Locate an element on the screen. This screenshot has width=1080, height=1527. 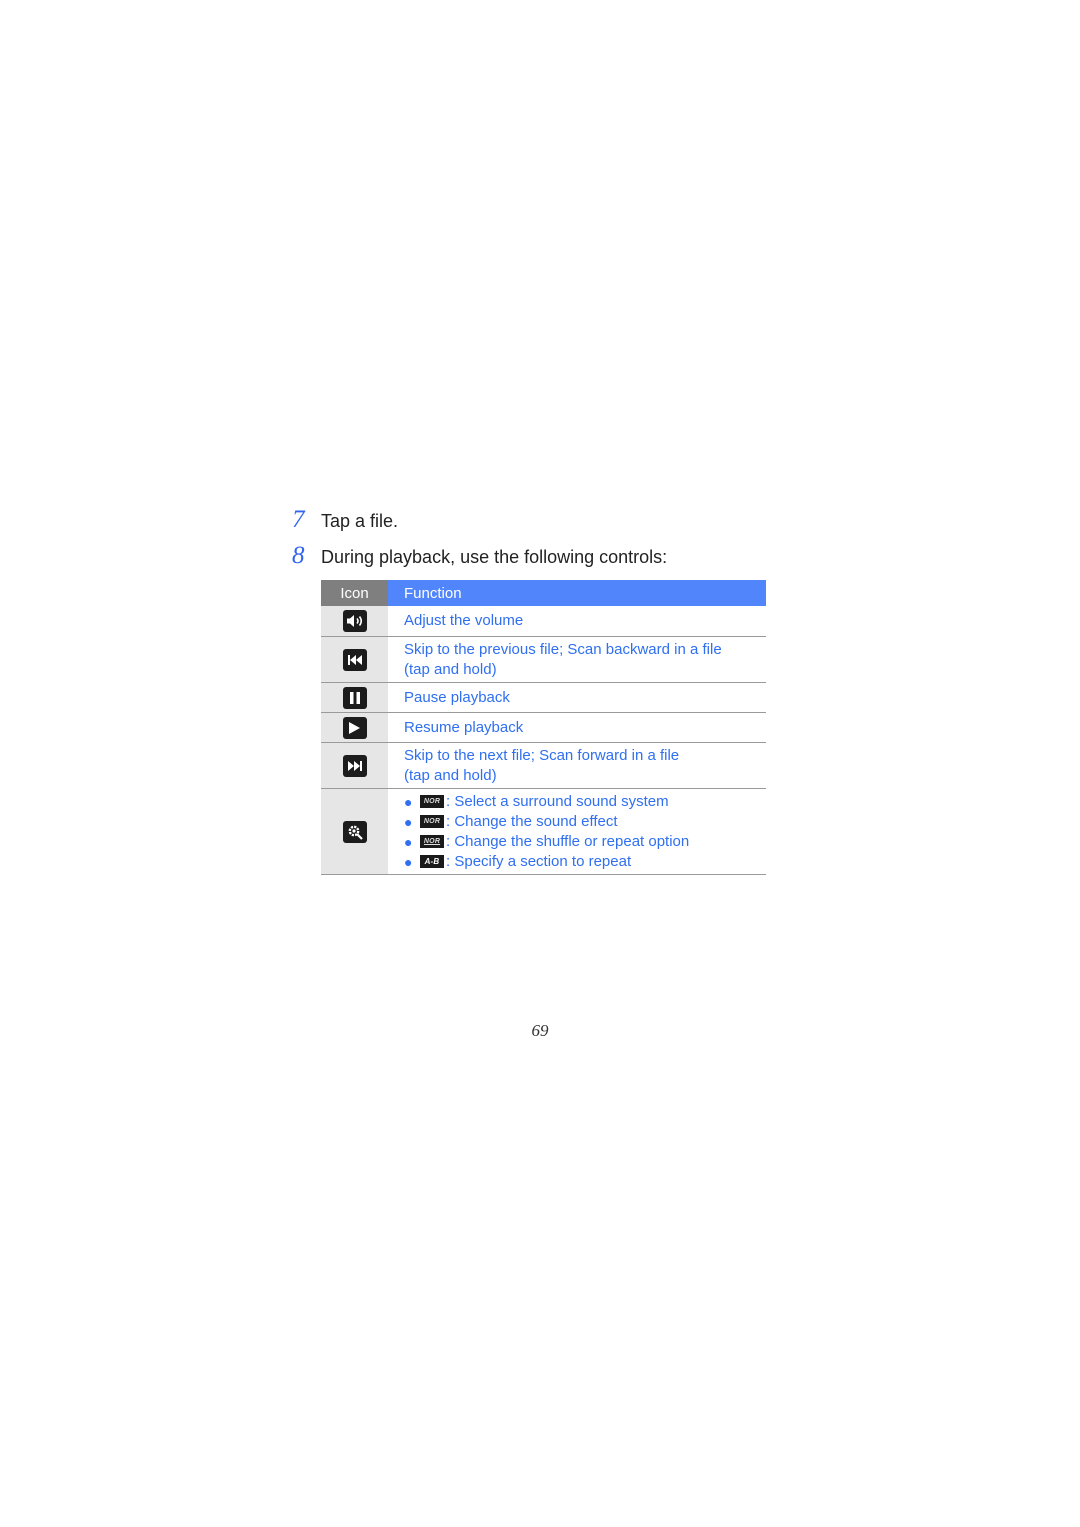
table-header-row: Icon Function is located at coordinates (543, 593).